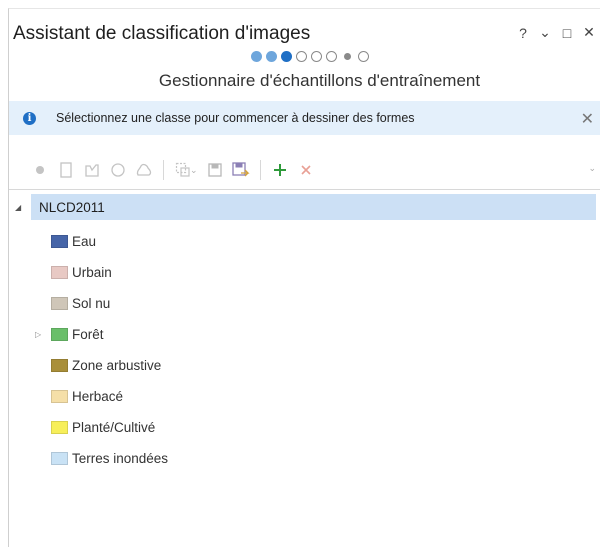 The image size is (600, 547). What do you see at coordinates (29, 118) in the screenshot?
I see `info-icon: i` at bounding box center [29, 118].